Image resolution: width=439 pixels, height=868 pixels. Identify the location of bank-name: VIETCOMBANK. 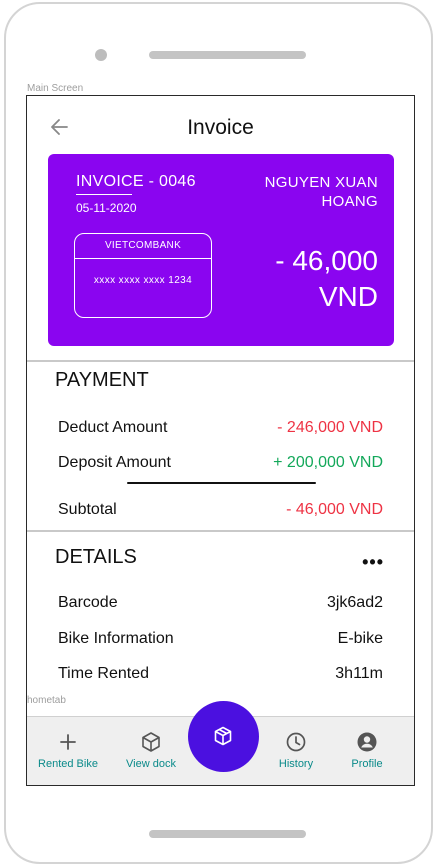
(143, 245).